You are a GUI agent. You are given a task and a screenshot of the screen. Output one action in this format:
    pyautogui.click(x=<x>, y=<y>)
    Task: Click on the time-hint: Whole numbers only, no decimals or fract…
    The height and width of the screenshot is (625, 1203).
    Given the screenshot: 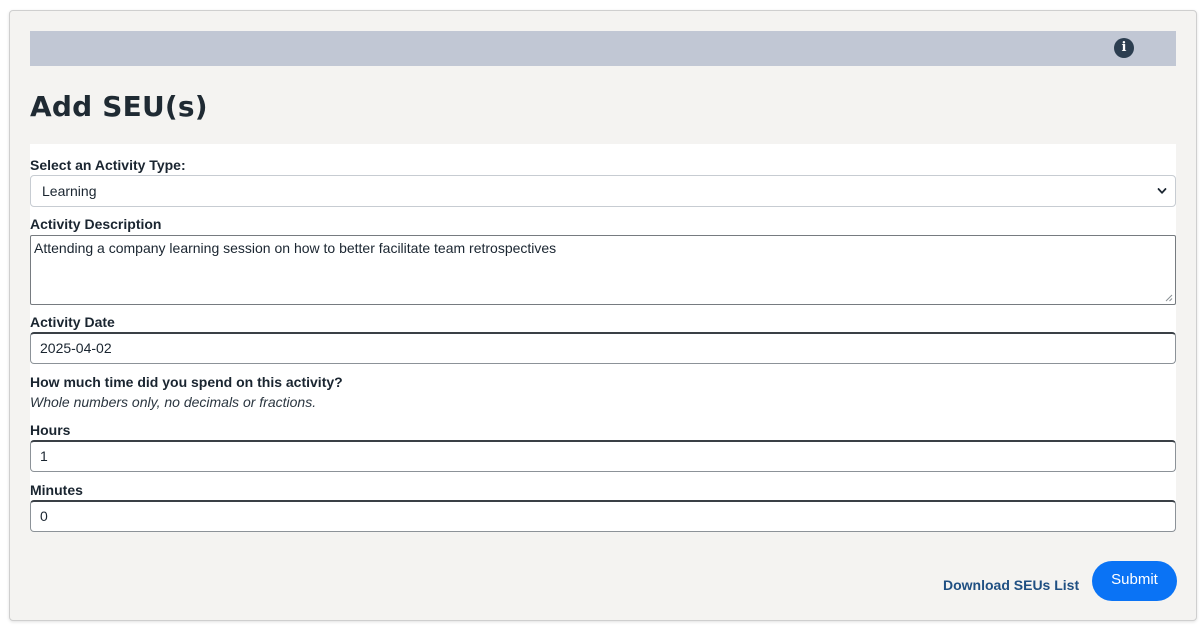 What is the action you would take?
    pyautogui.click(x=173, y=402)
    